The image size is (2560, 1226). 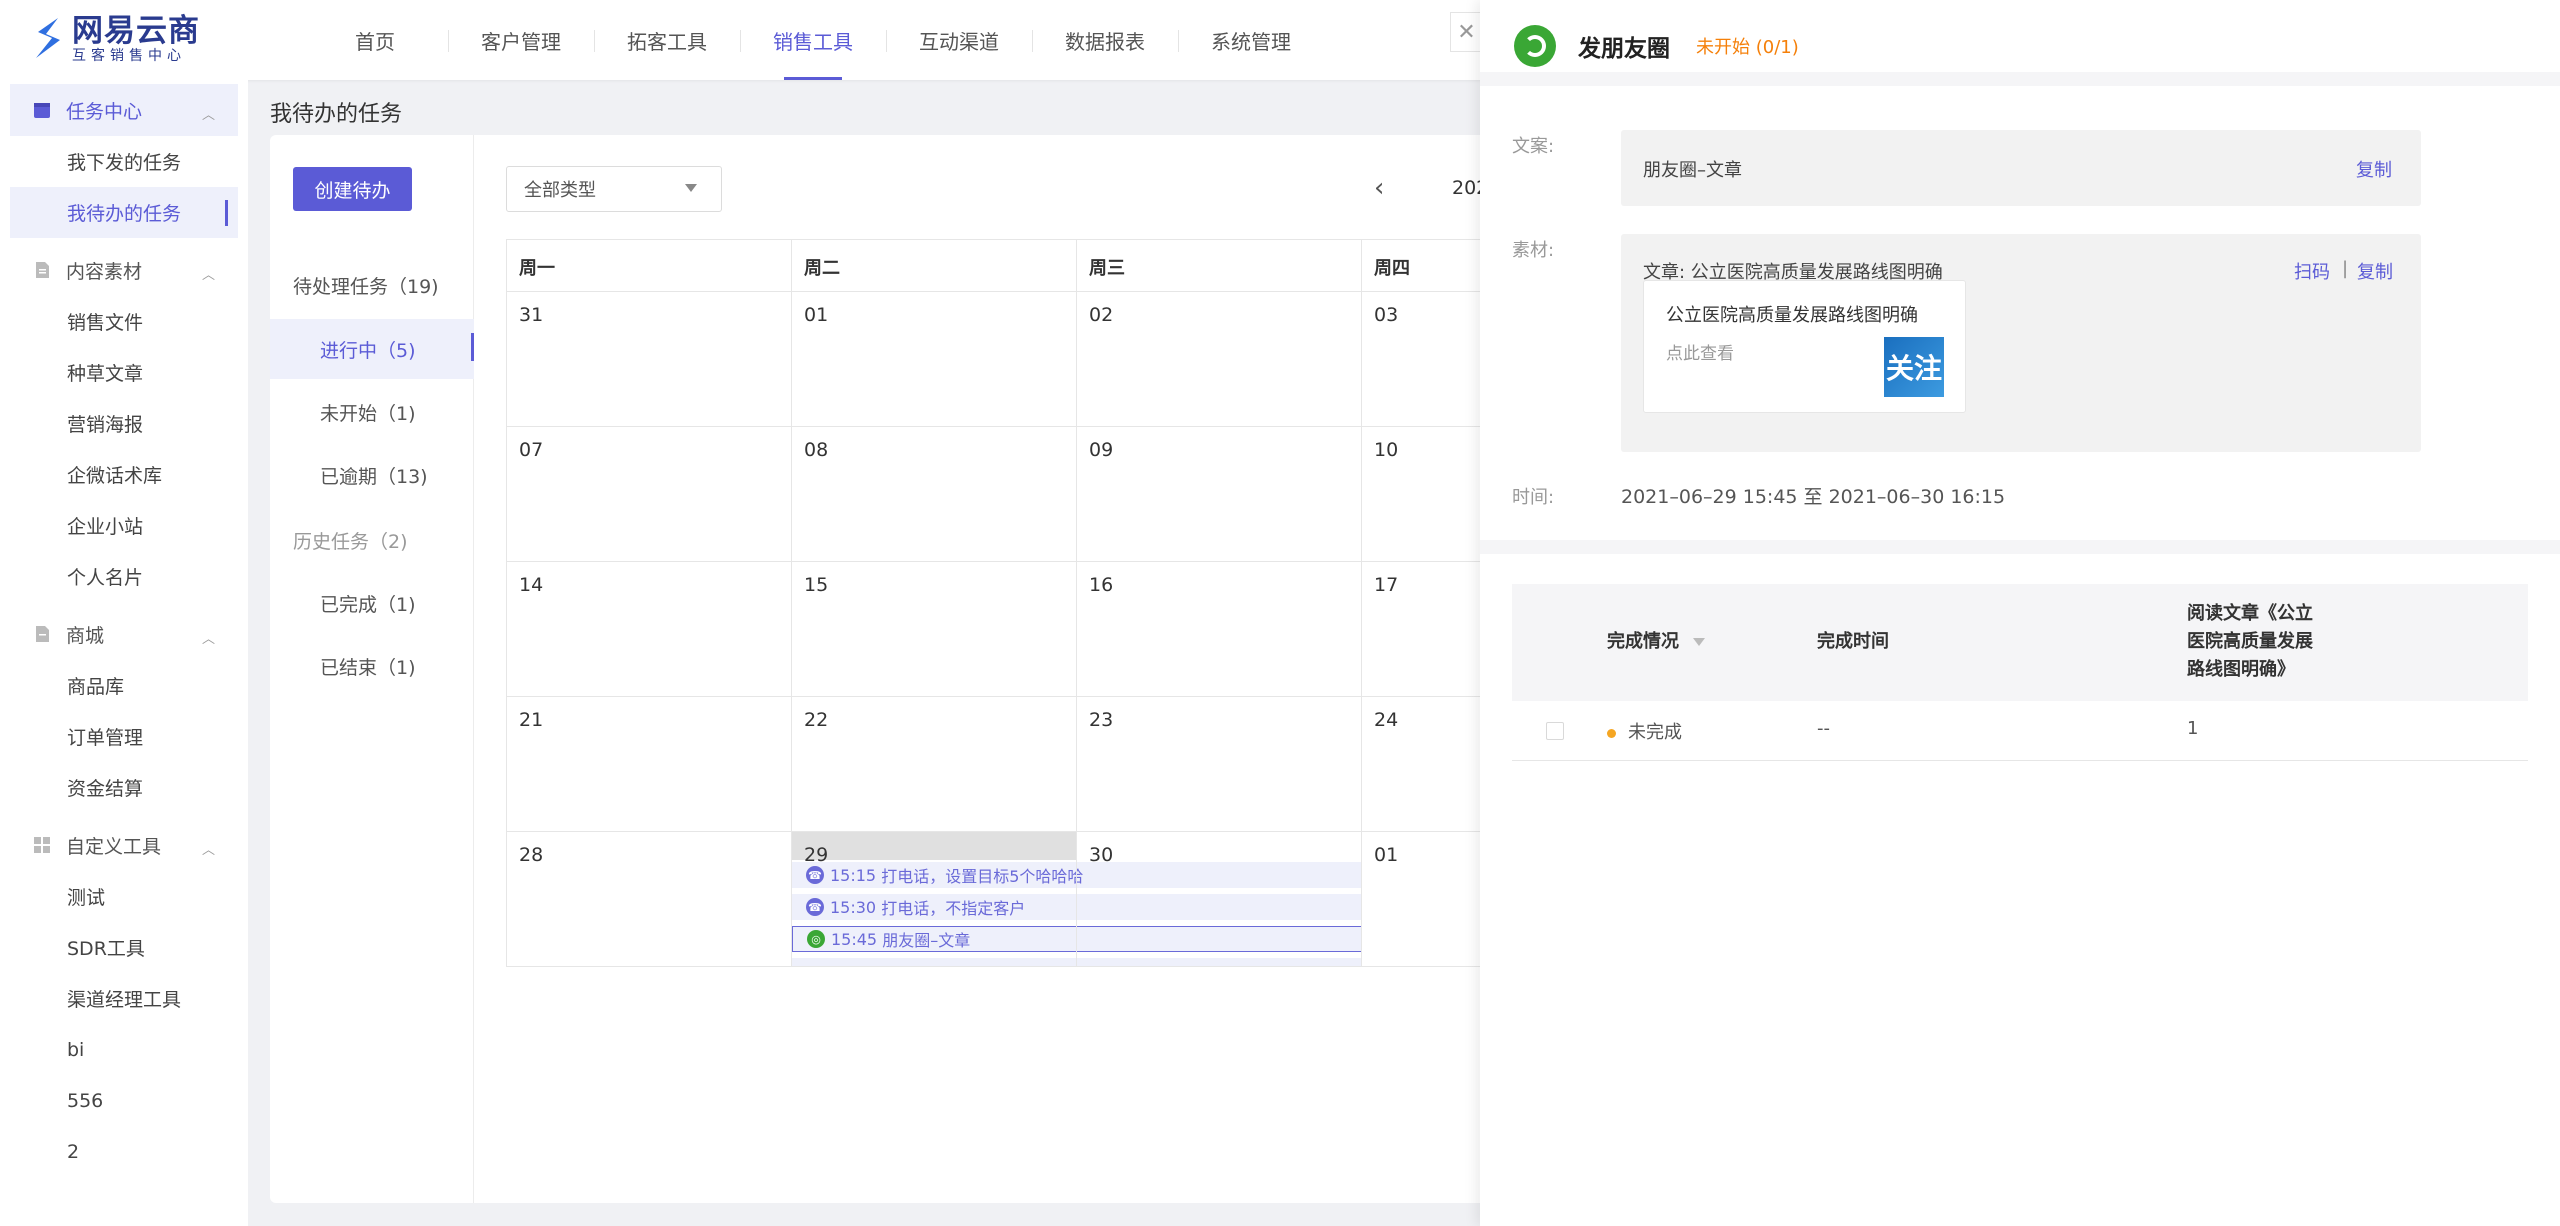 I want to click on scan-button: 扫码, so click(x=2312, y=271).